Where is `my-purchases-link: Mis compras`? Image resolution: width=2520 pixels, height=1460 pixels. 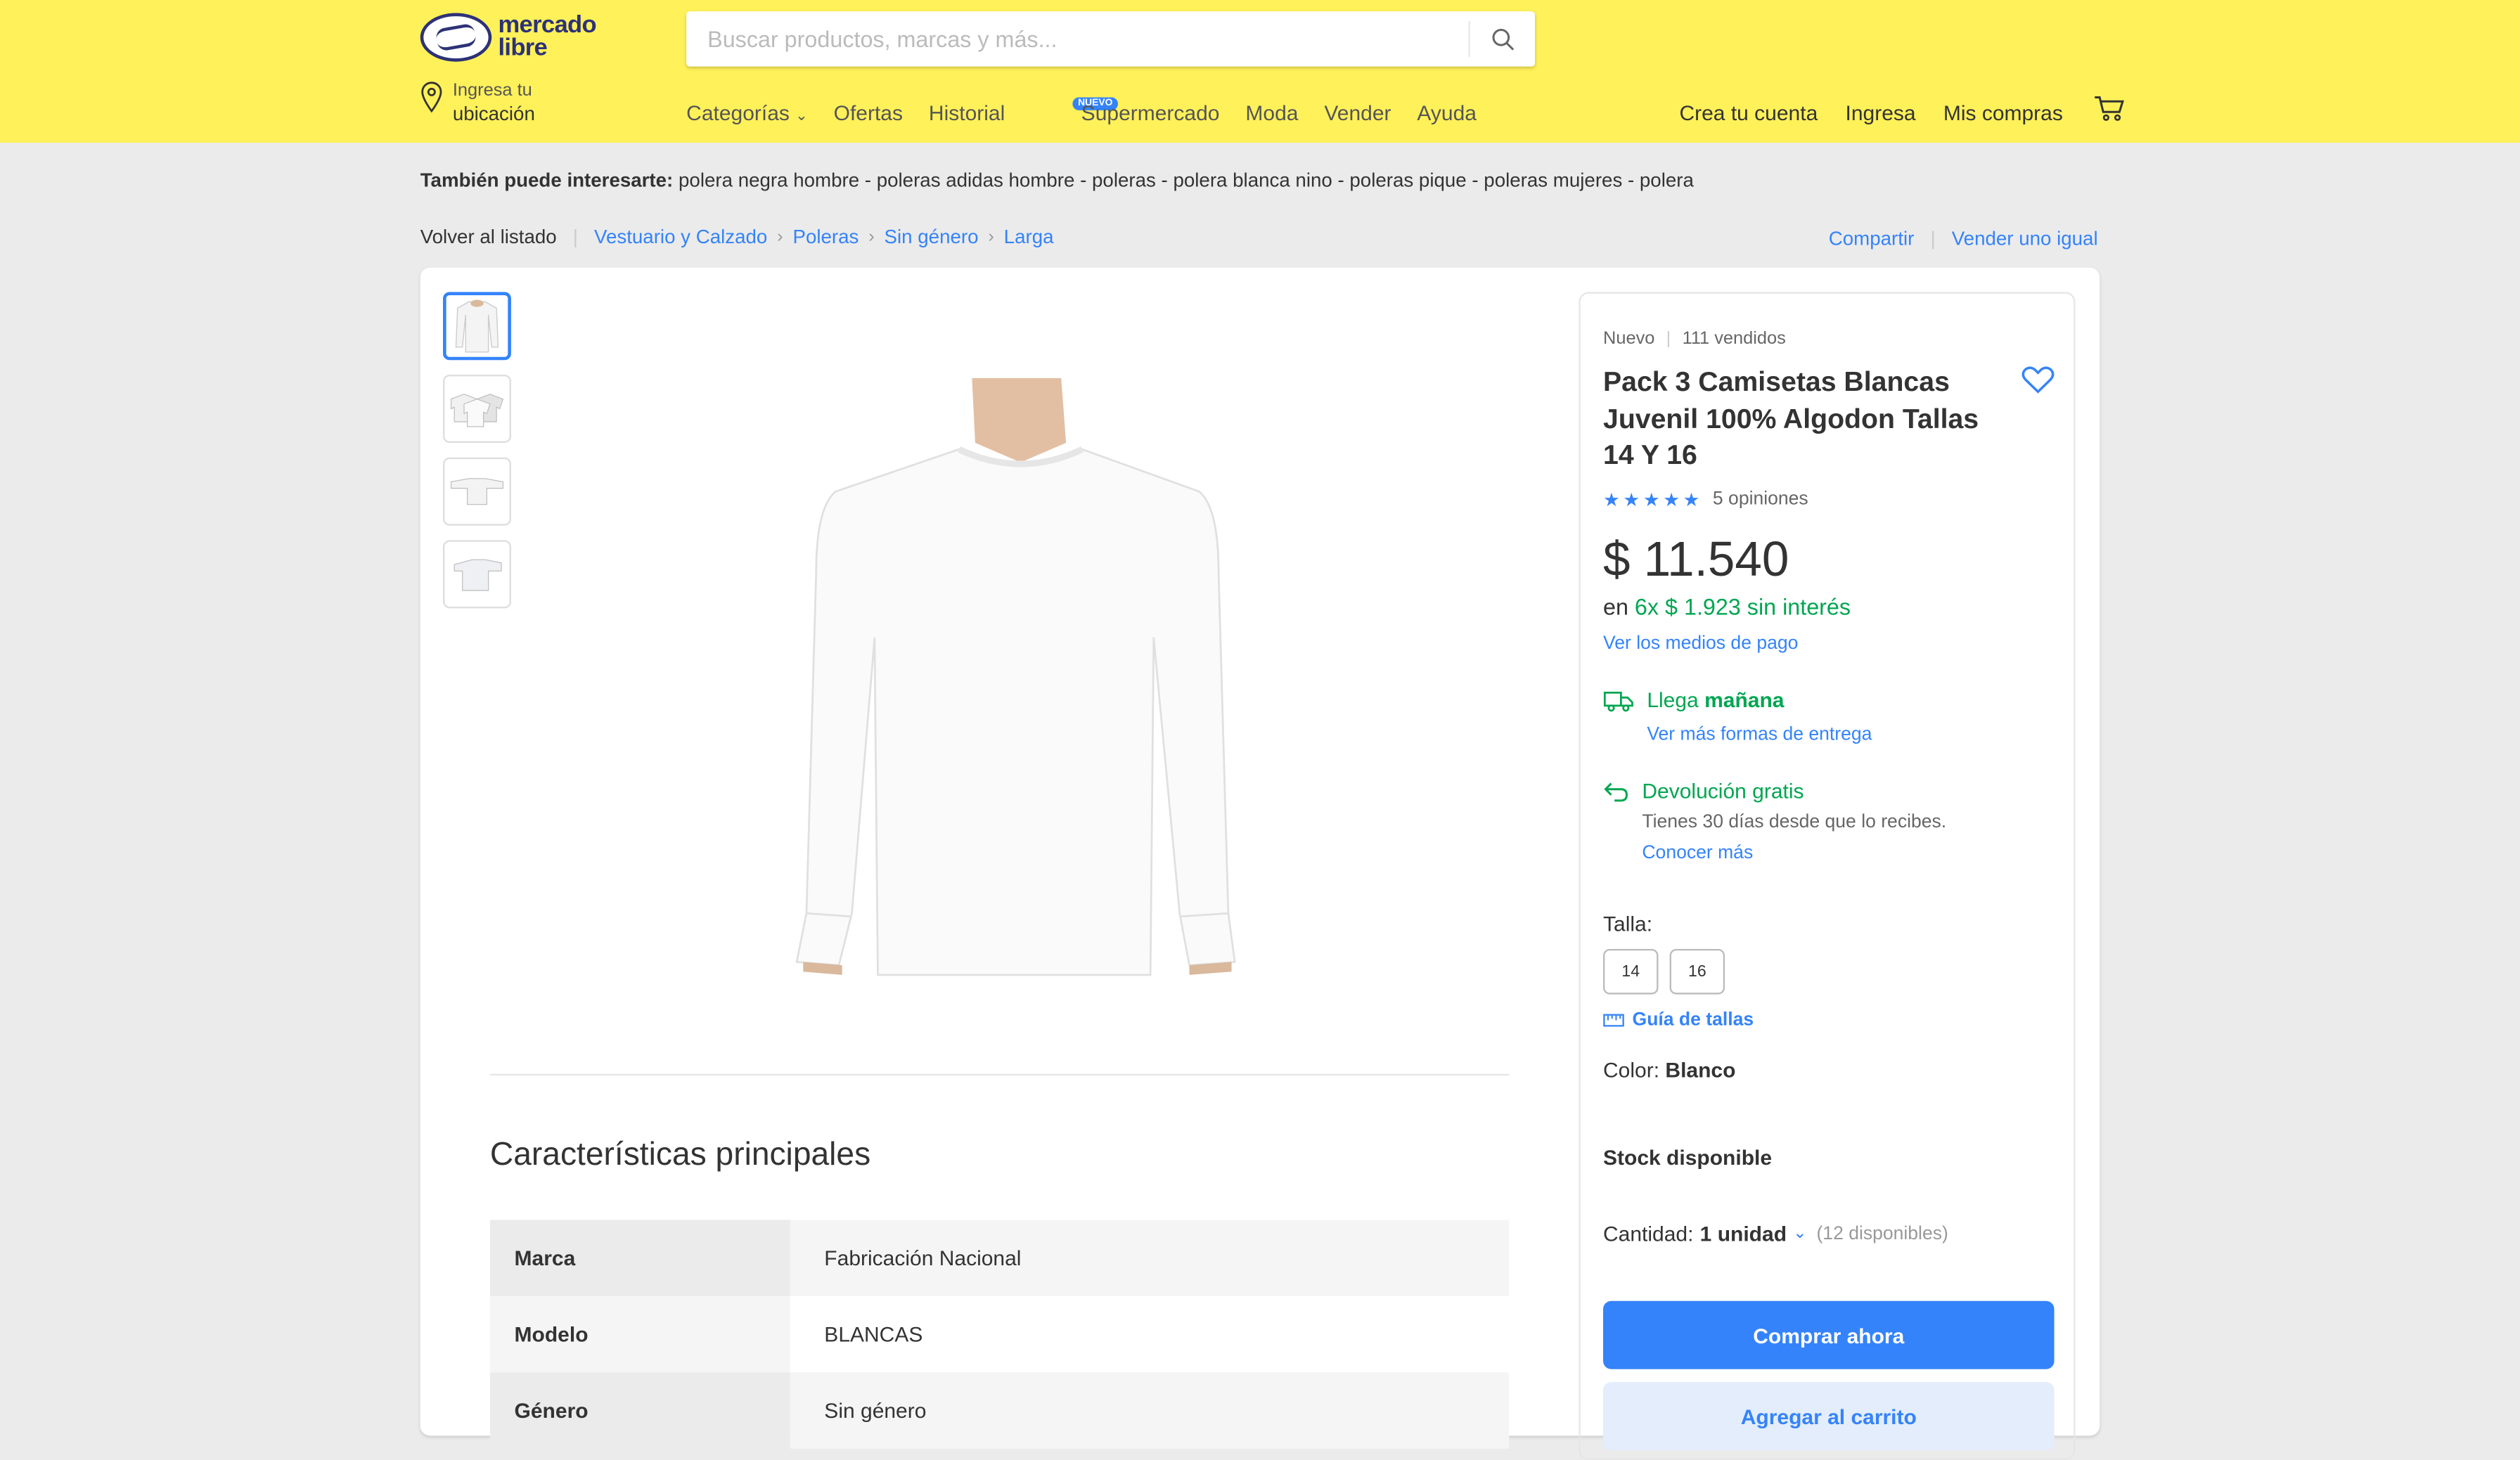
my-purchases-link: Mis compras is located at coordinates (2003, 113).